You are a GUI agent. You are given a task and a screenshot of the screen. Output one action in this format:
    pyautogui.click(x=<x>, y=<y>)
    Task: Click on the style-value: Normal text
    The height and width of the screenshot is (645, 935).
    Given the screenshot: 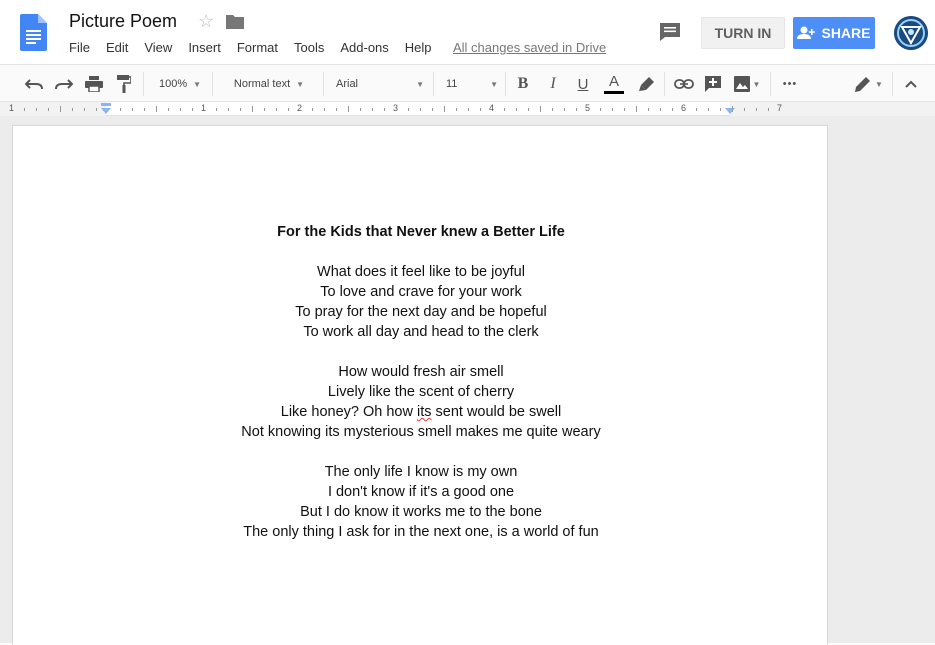 What is the action you would take?
    pyautogui.click(x=262, y=84)
    